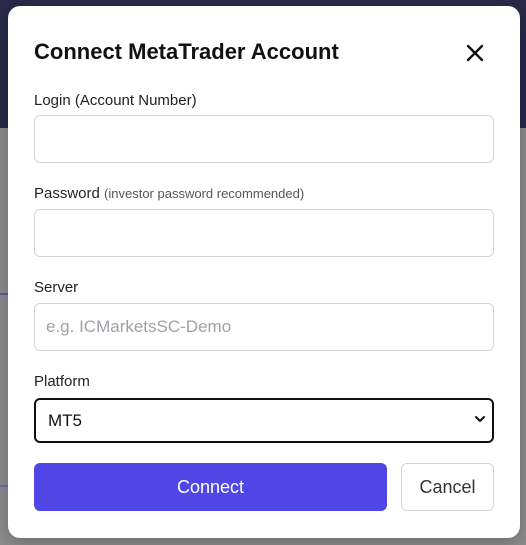 This screenshot has height=545, width=526. What do you see at coordinates (210, 487) in the screenshot?
I see `connect-button: Connect` at bounding box center [210, 487].